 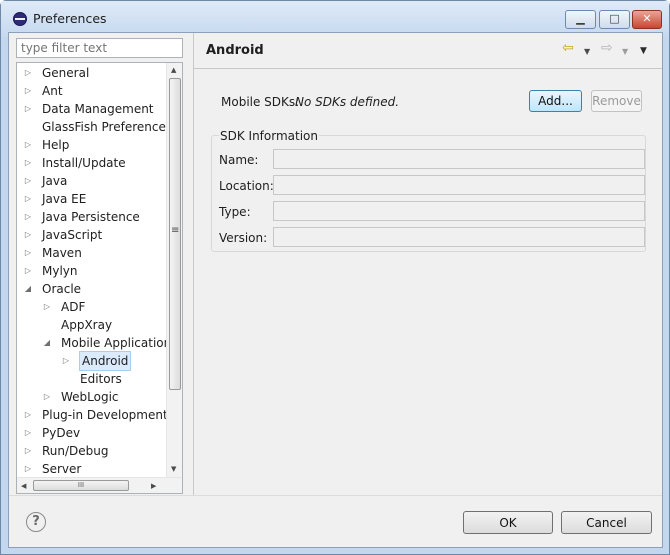 What do you see at coordinates (70, 18) in the screenshot?
I see `window-title: Preferences` at bounding box center [70, 18].